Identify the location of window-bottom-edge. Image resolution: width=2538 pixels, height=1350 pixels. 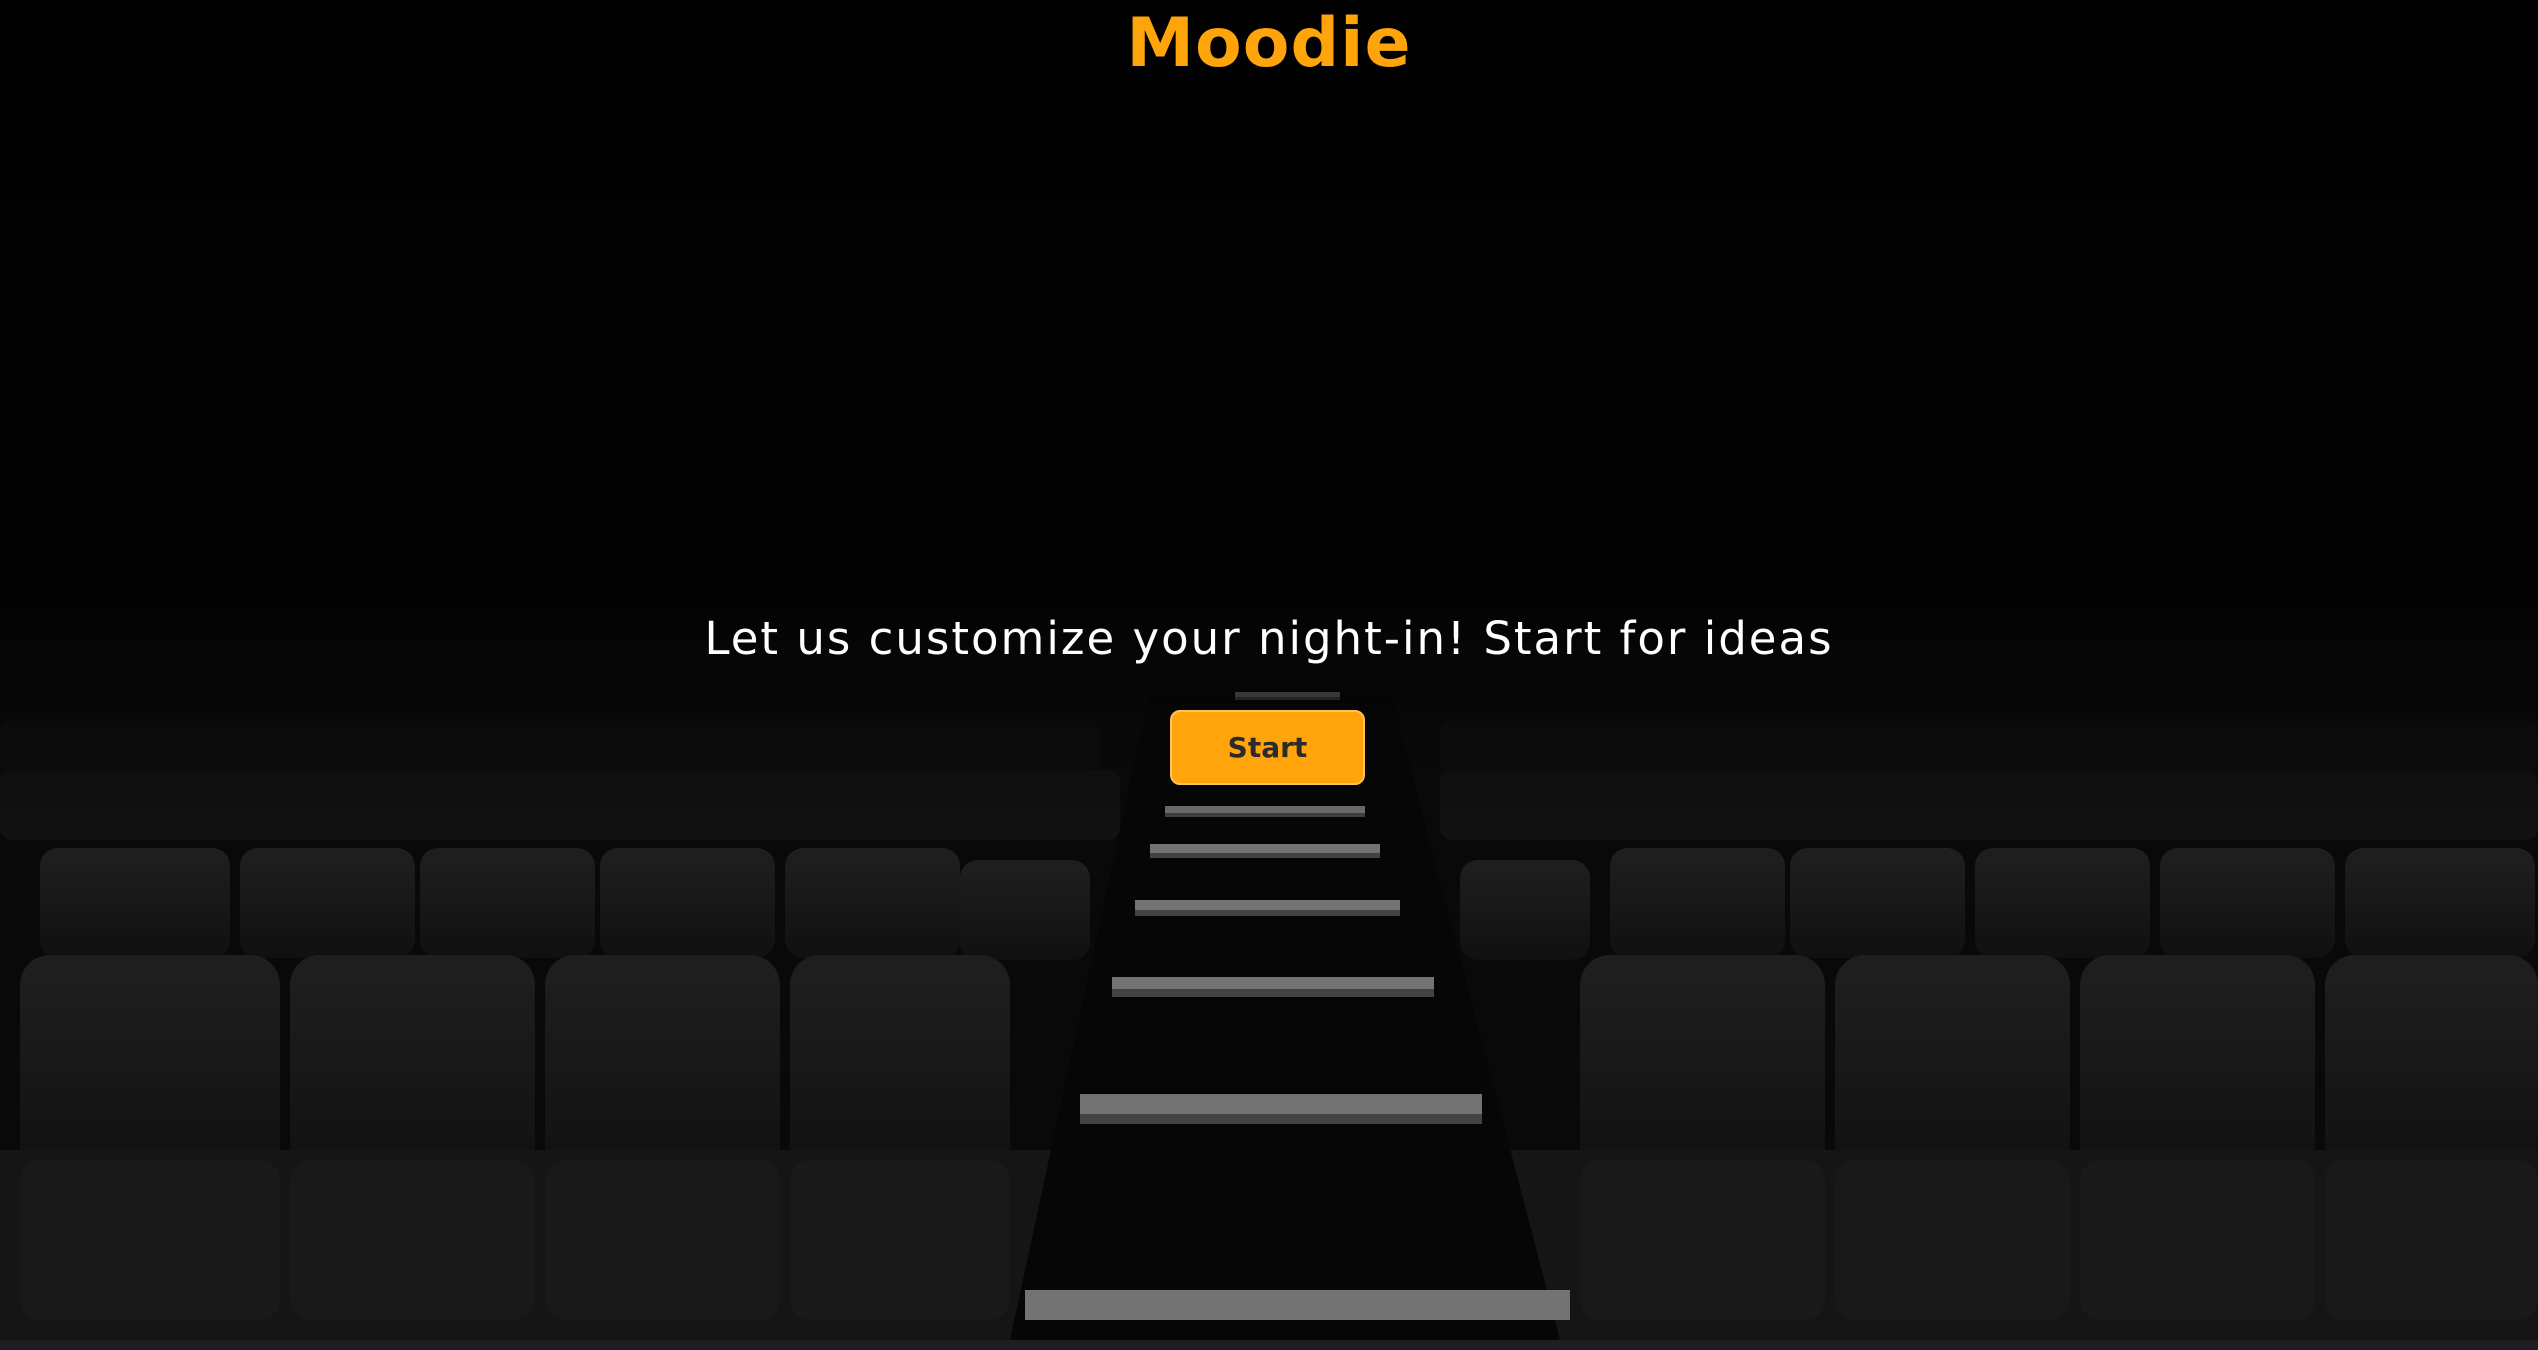
(1269, 1345).